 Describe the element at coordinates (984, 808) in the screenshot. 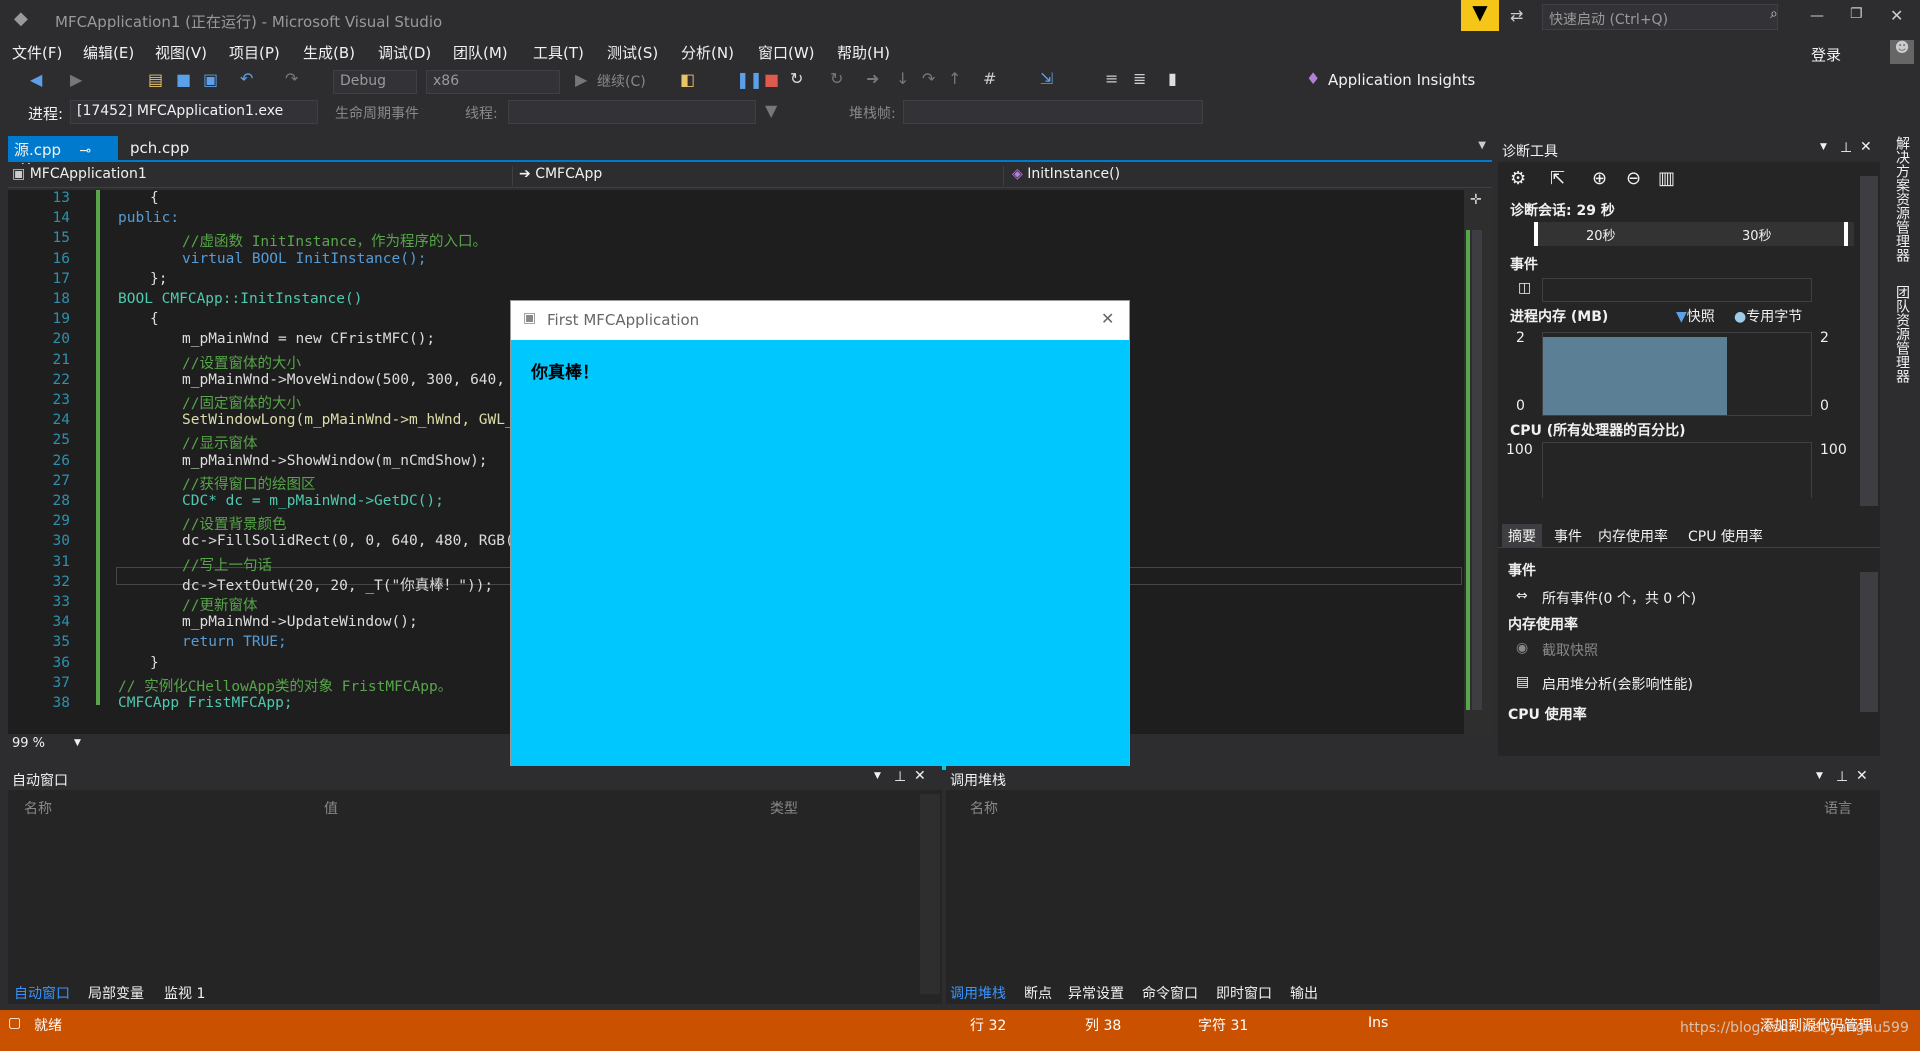

I see `callstack-col-name: 名称` at that location.